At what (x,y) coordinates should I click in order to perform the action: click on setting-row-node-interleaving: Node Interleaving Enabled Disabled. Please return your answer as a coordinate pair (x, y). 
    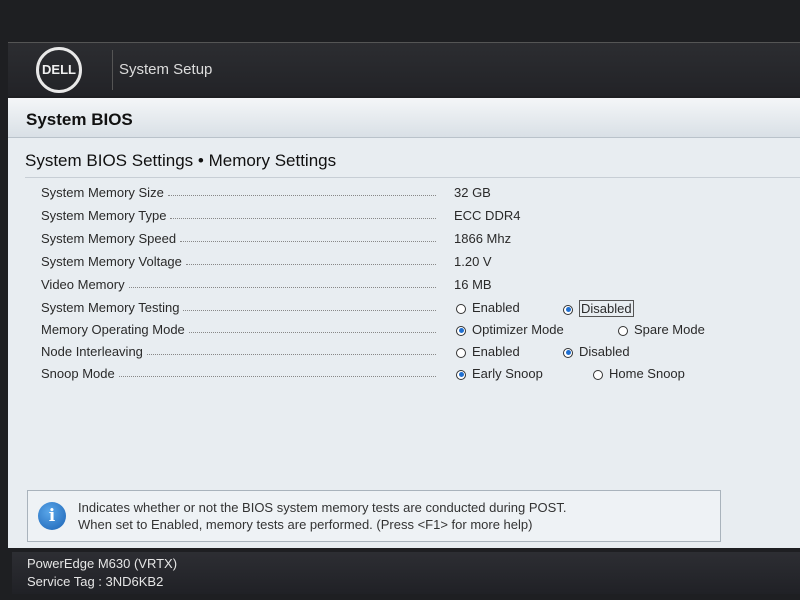
    Looking at the image, I should click on (404, 352).